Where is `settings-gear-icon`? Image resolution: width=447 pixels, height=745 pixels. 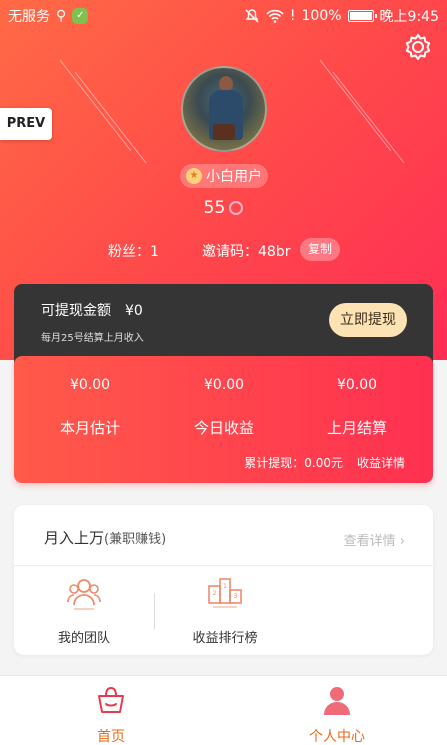
settings-gear-icon is located at coordinates (418, 47).